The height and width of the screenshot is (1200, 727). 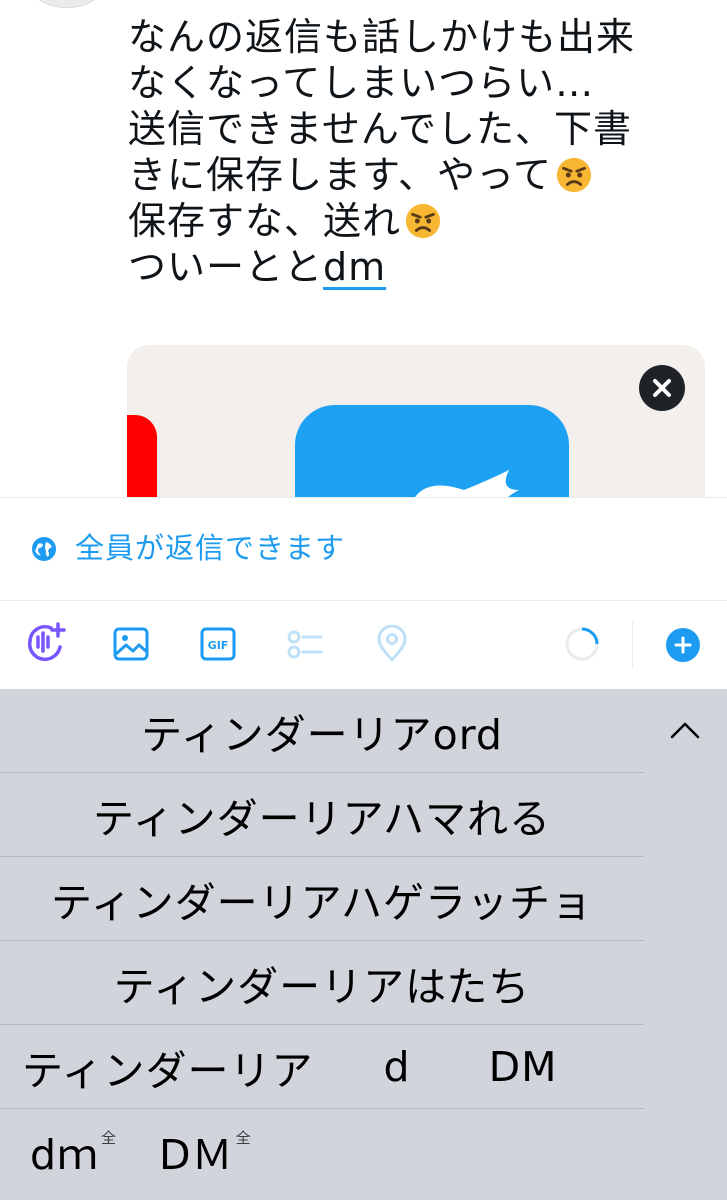 I want to click on toolbar-divider, so click(x=632, y=645).